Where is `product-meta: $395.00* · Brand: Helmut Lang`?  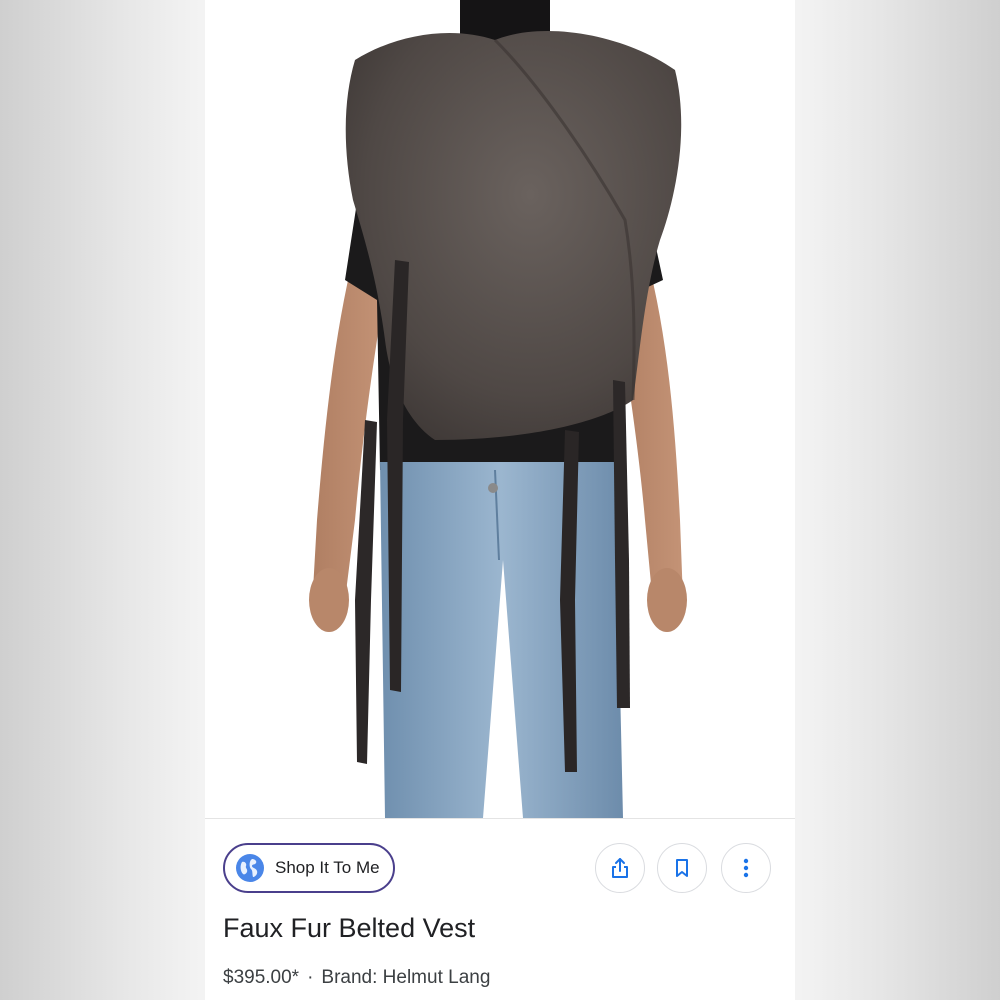
product-meta: $395.00* · Brand: Helmut Lang is located at coordinates (356, 978).